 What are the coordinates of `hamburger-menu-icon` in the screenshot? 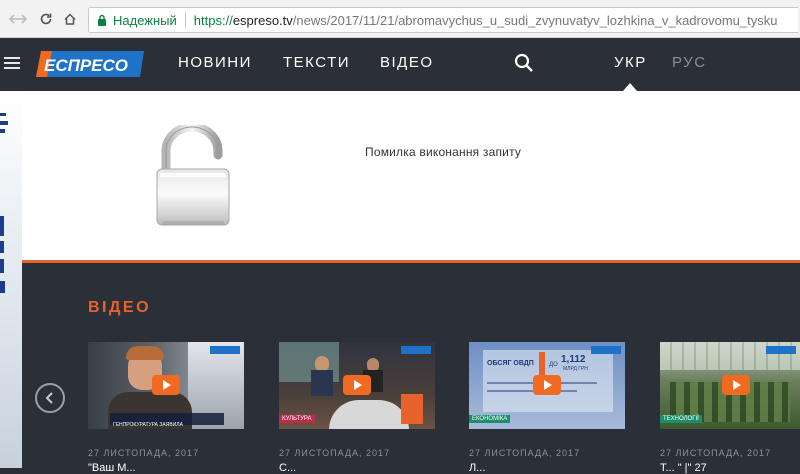 It's located at (12, 63).